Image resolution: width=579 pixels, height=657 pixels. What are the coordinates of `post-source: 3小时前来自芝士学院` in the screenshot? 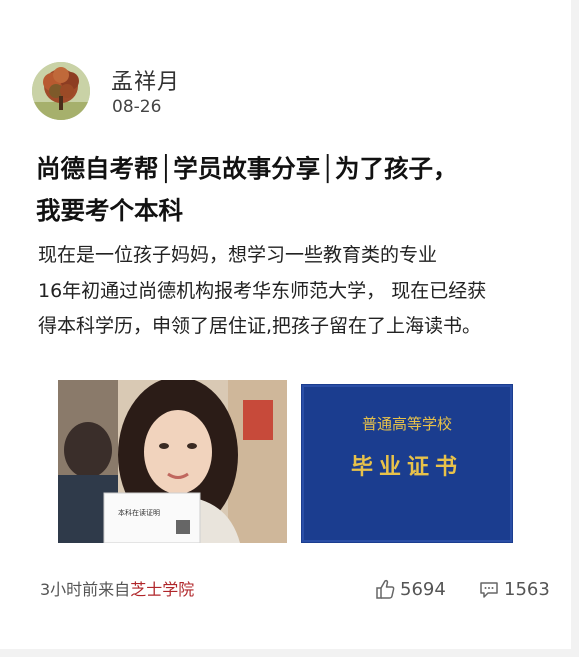 It's located at (117, 588).